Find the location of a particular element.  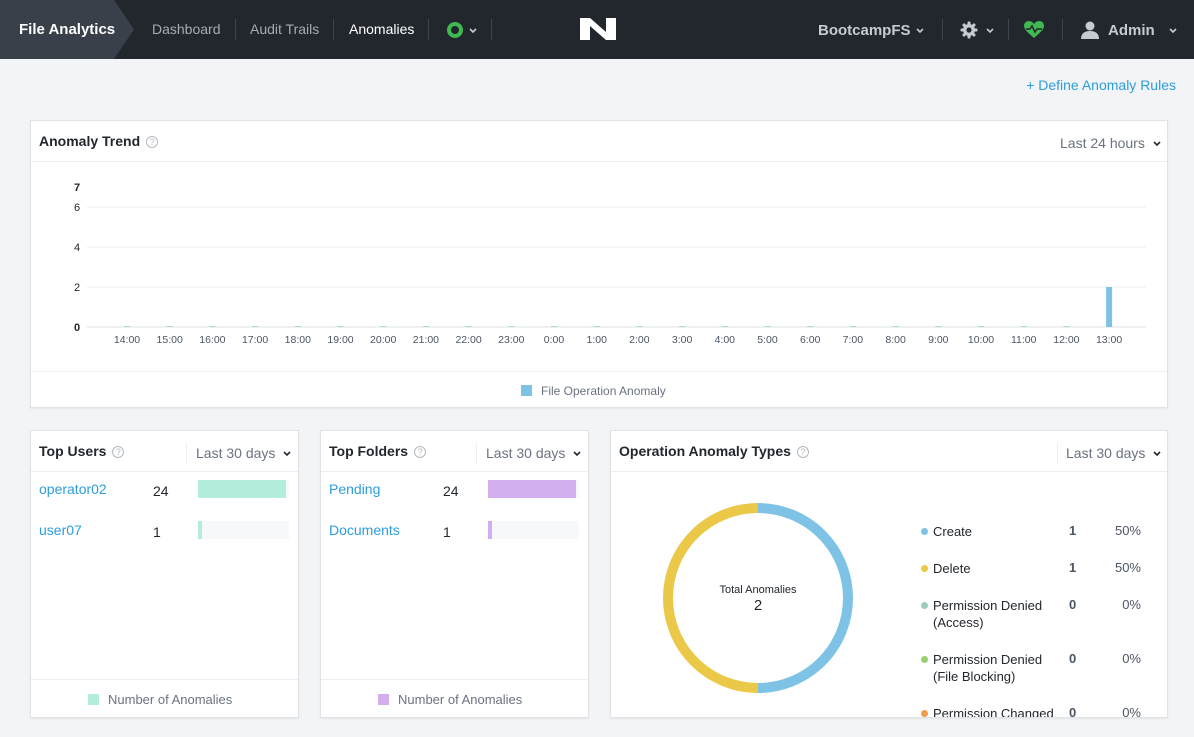

op-type-row: Delete 1 50% is located at coordinates (1041, 577).